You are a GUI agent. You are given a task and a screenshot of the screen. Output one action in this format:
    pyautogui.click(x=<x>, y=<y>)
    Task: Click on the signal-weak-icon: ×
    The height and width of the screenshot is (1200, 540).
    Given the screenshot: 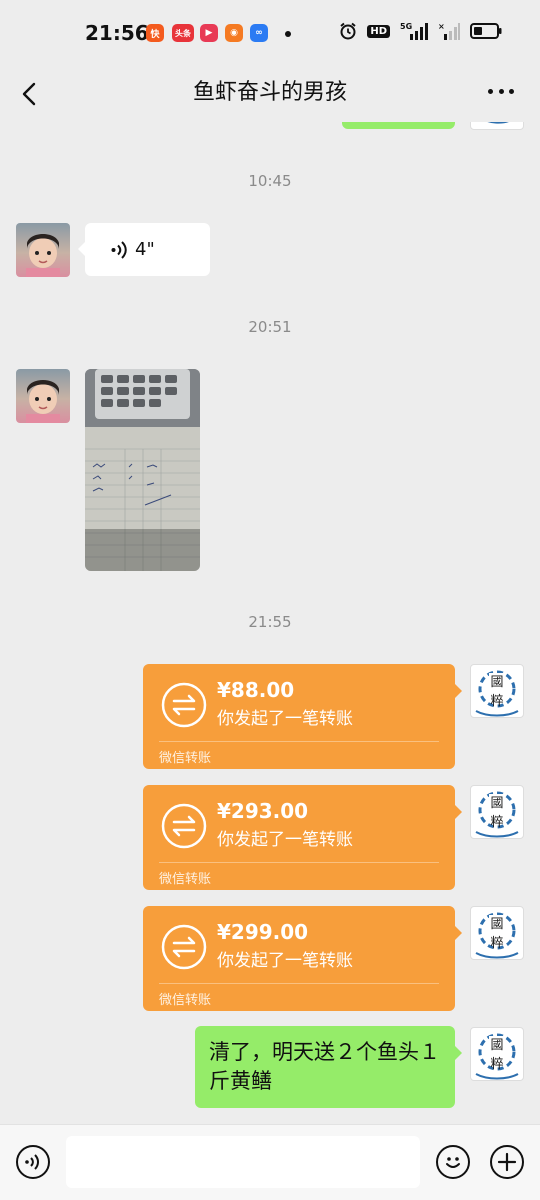 What is the action you would take?
    pyautogui.click(x=449, y=31)
    